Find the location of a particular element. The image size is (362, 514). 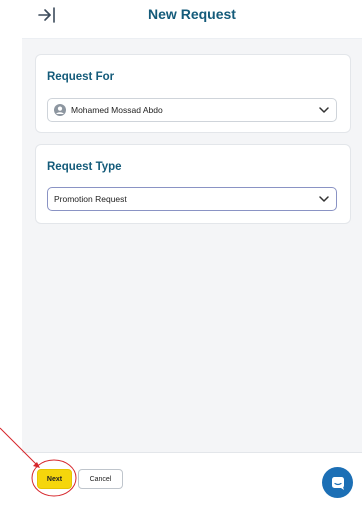

app-header: New Request is located at coordinates (192, 19).